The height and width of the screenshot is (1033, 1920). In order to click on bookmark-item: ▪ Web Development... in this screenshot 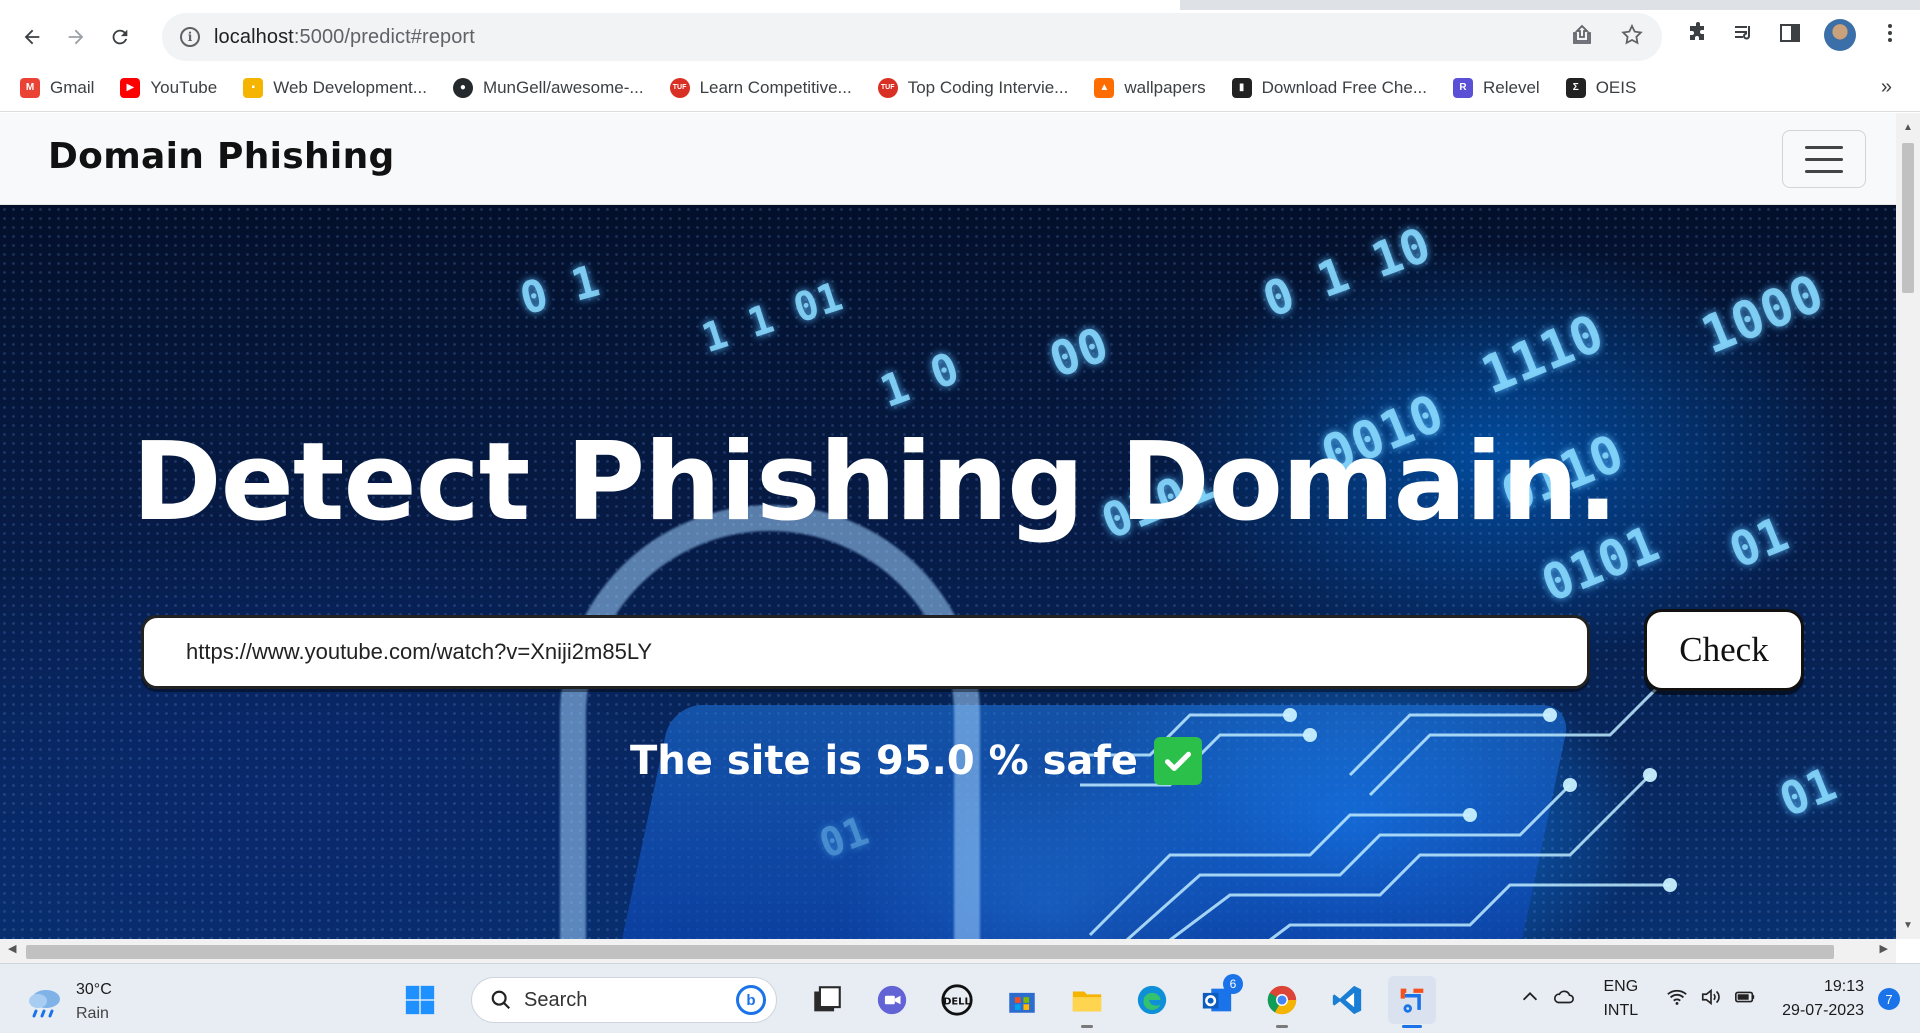, I will do `click(335, 87)`.